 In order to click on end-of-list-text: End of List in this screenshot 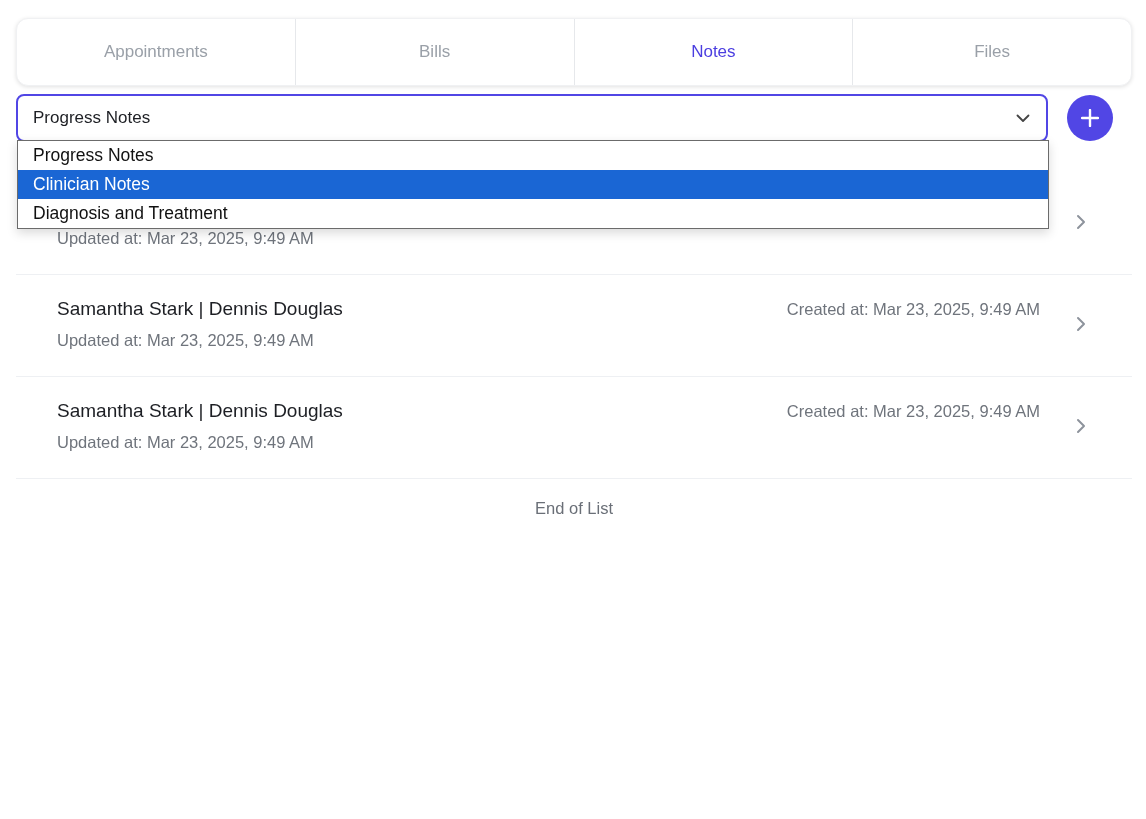, I will do `click(574, 508)`.